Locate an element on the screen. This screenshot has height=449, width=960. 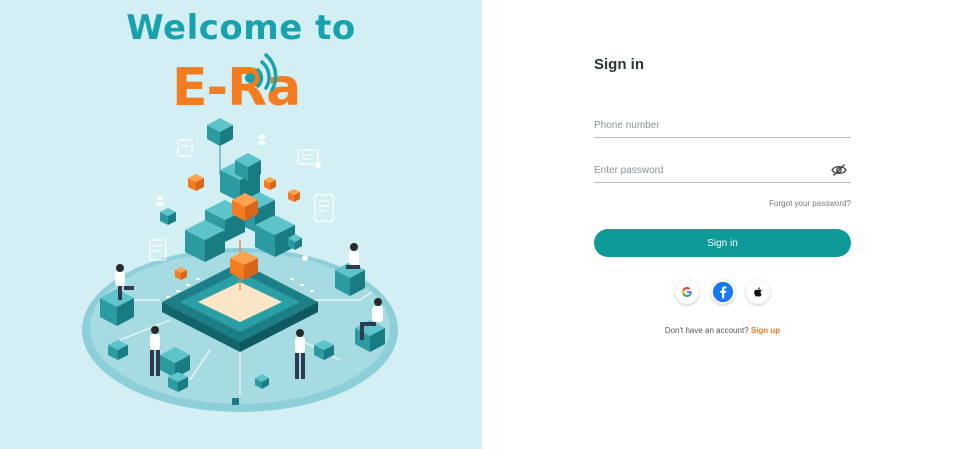
apple-button is located at coordinates (758, 292).